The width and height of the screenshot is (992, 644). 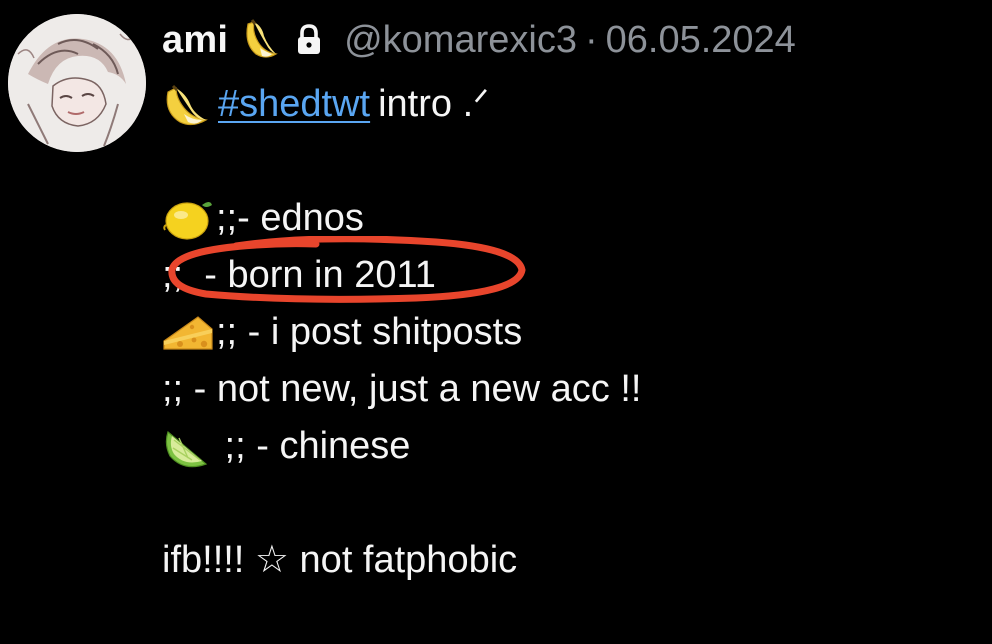 What do you see at coordinates (188, 333) in the screenshot?
I see `cheese-icon` at bounding box center [188, 333].